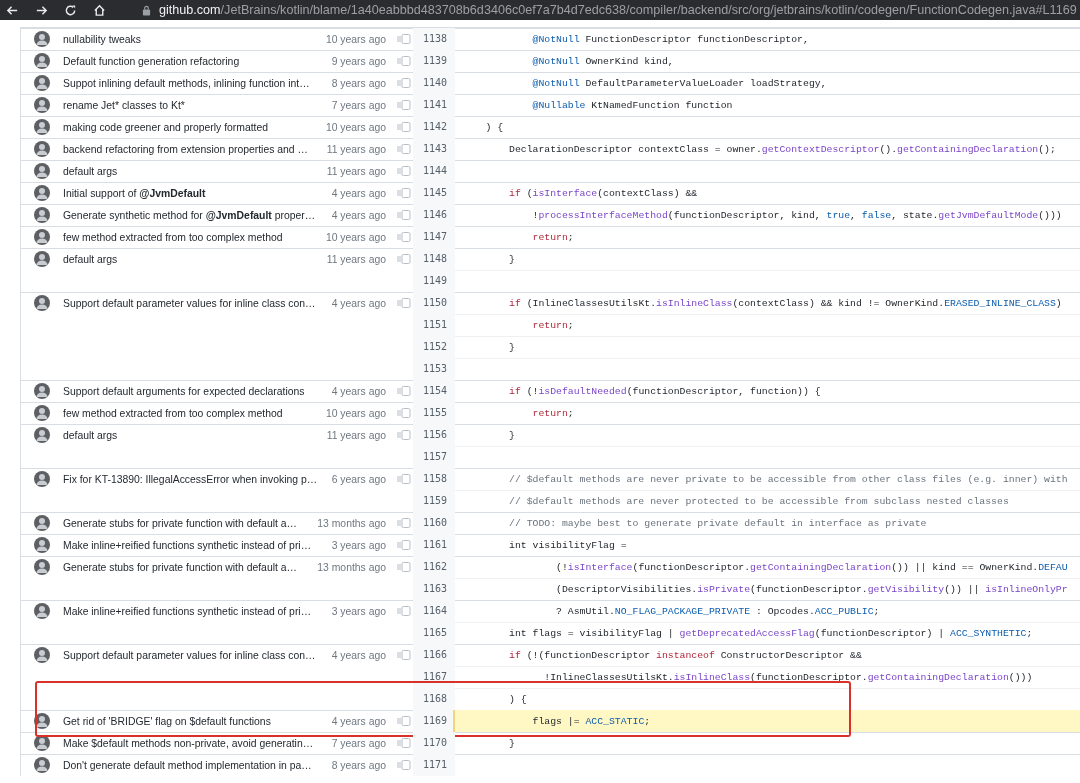 This screenshot has width=1080, height=783. Describe the element at coordinates (434, 435) in the screenshot. I see `line-number: 1156` at that location.